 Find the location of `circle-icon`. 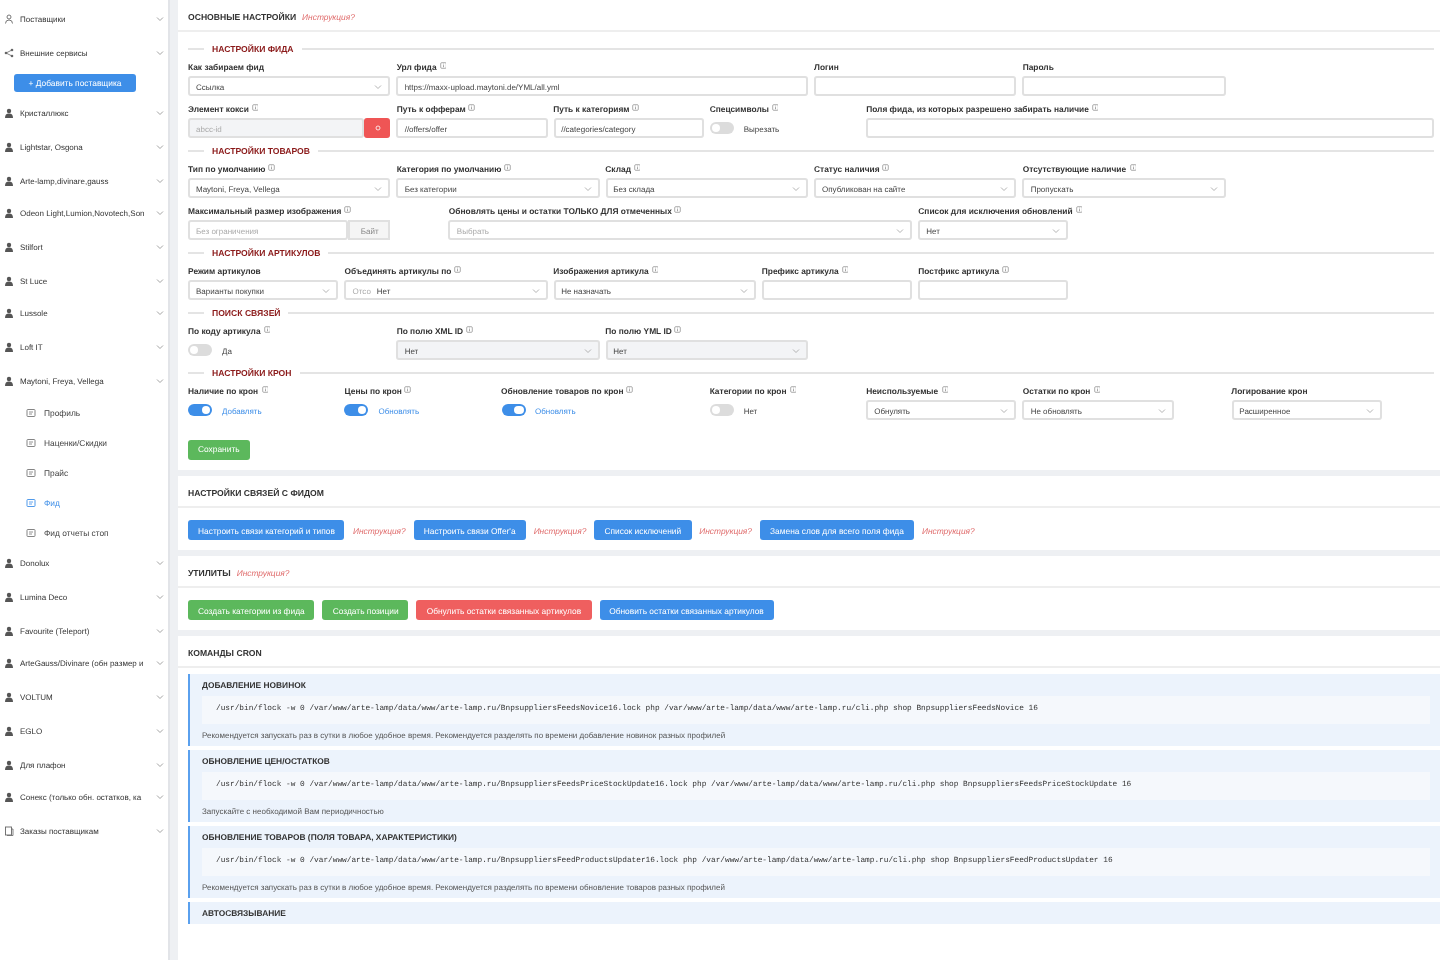

circle-icon is located at coordinates (377, 128).